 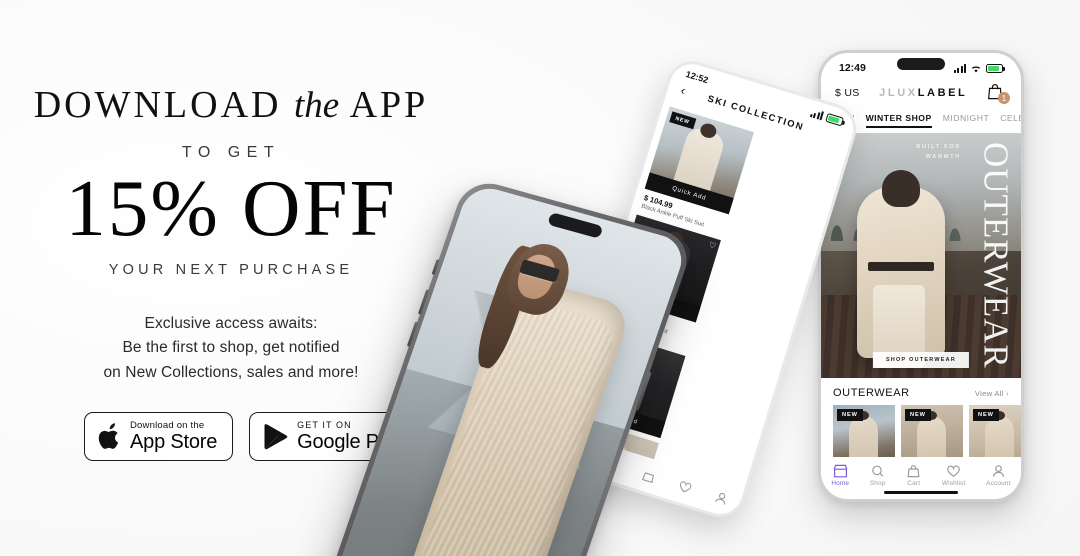 I want to click on tab-home: Home, so click(x=840, y=475).